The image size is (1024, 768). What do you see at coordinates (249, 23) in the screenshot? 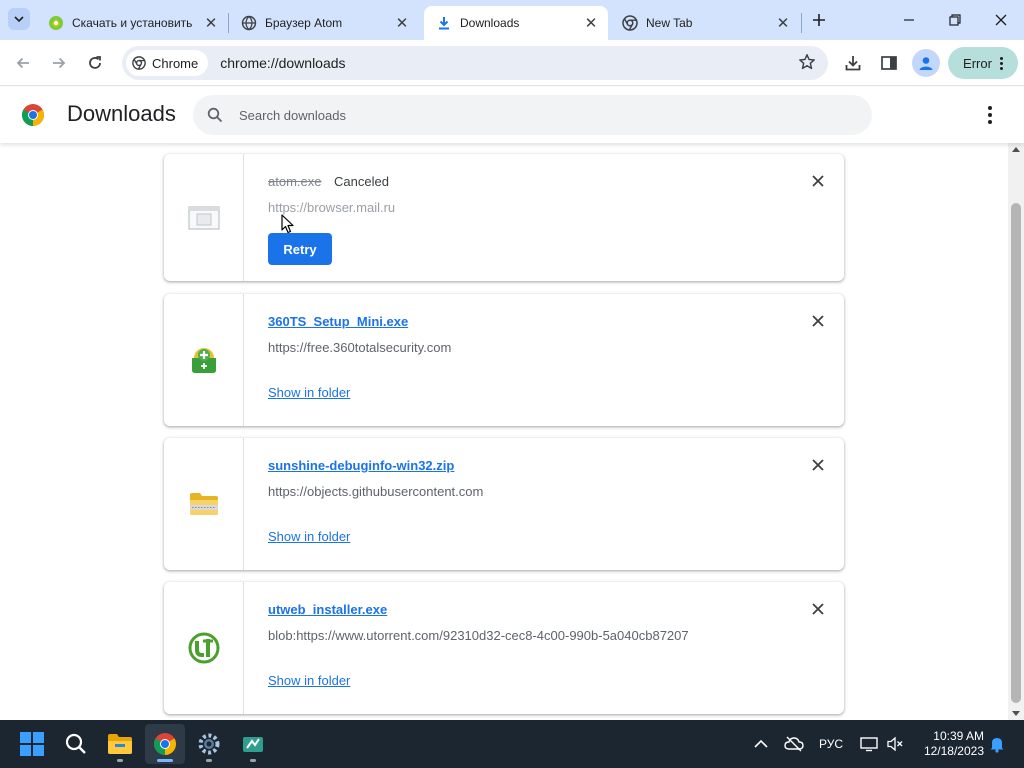
I see `globe-icon` at bounding box center [249, 23].